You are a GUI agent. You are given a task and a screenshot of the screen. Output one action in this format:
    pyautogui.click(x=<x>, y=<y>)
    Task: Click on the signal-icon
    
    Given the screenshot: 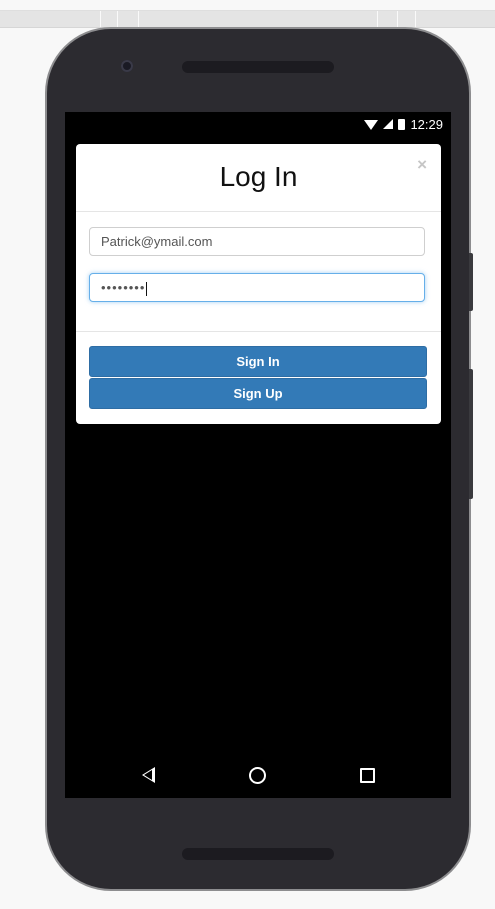 What is the action you would take?
    pyautogui.click(x=388, y=124)
    